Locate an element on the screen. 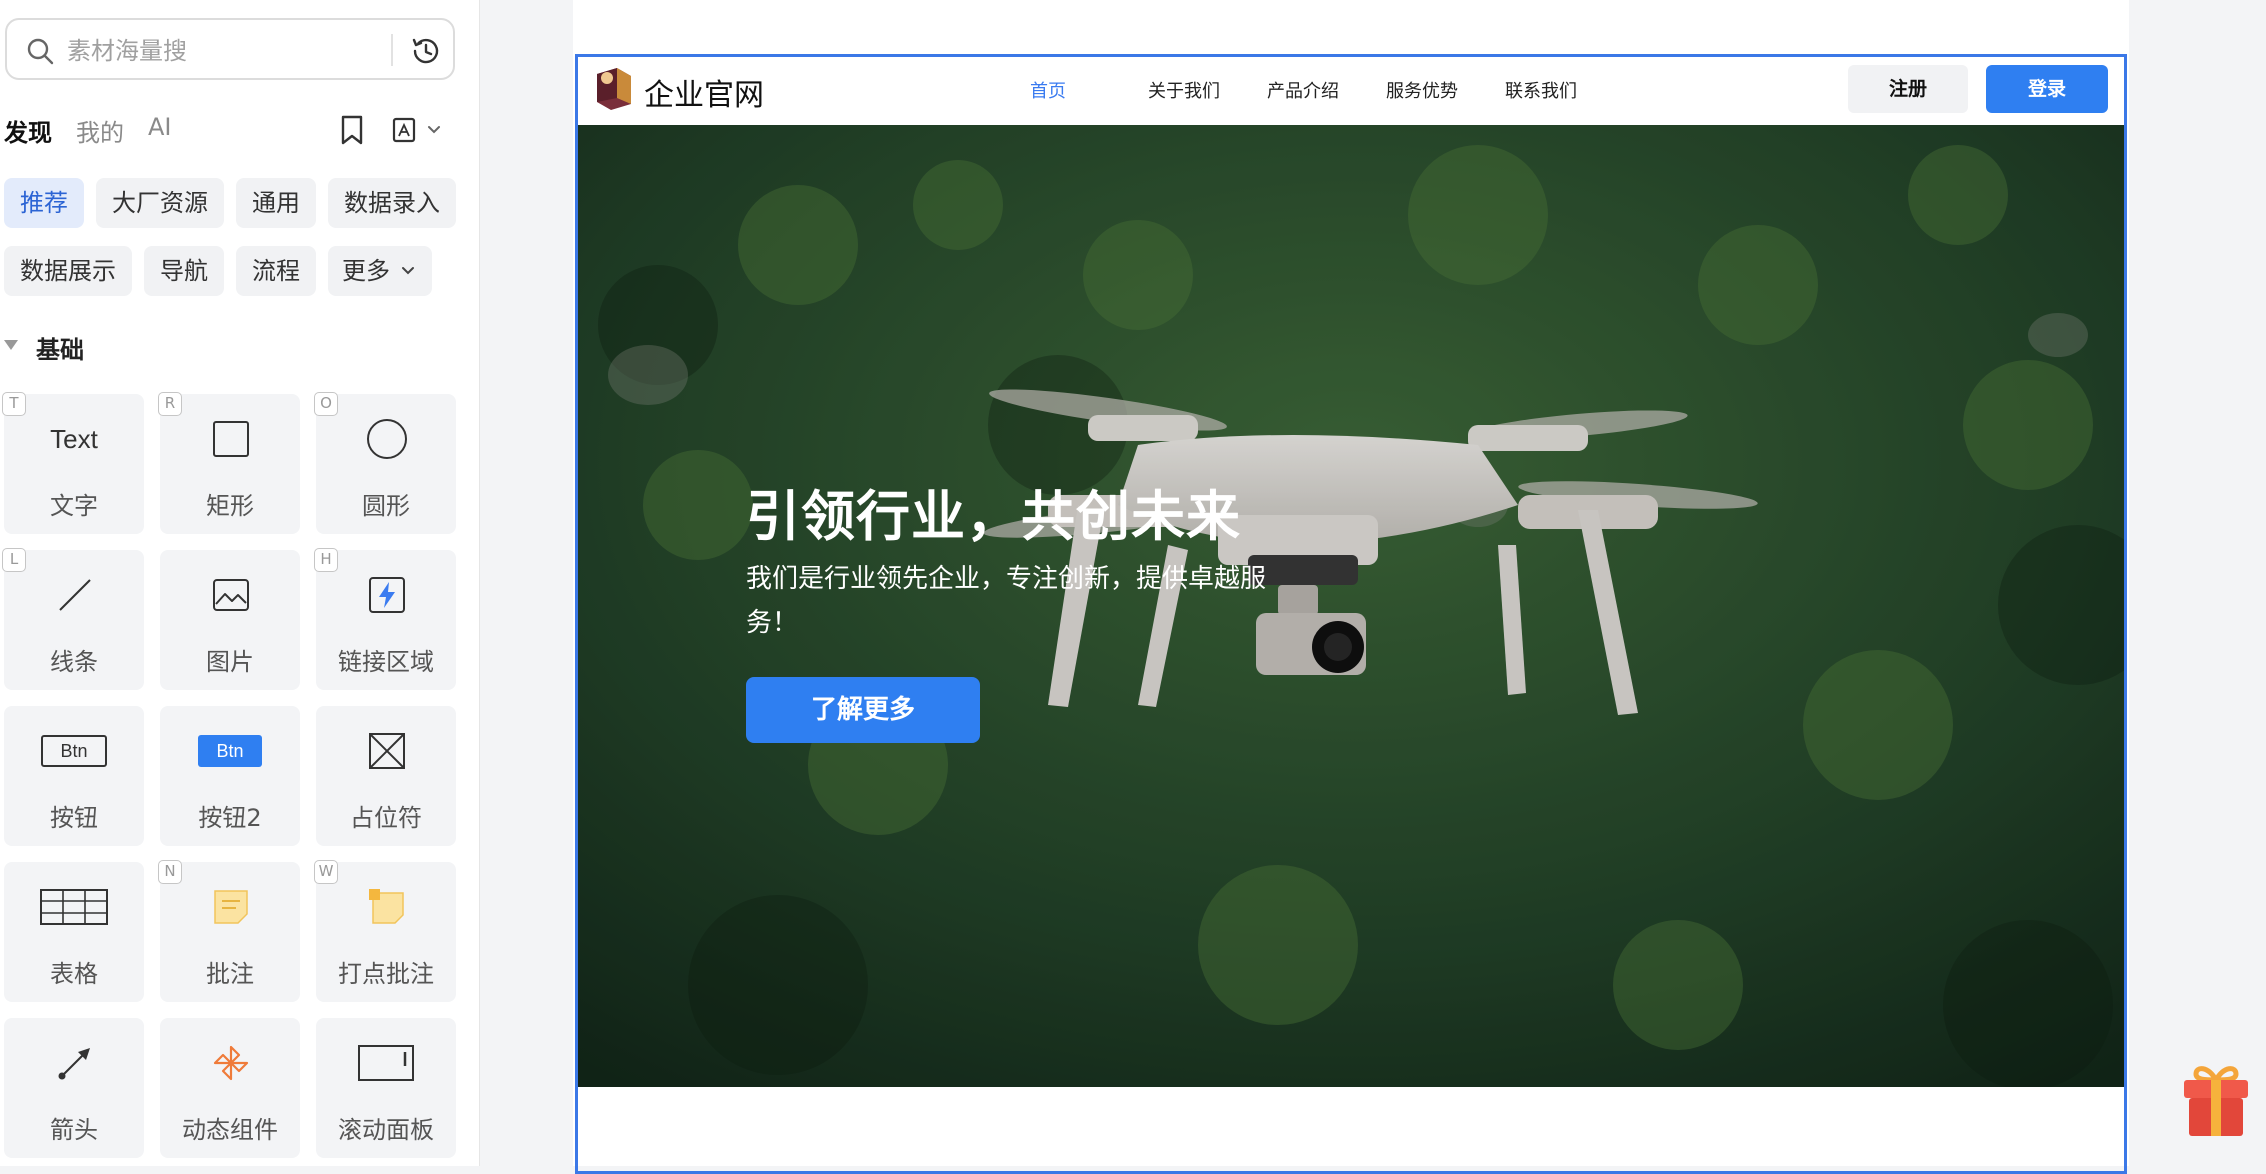  rectangle-icon is located at coordinates (231, 439).